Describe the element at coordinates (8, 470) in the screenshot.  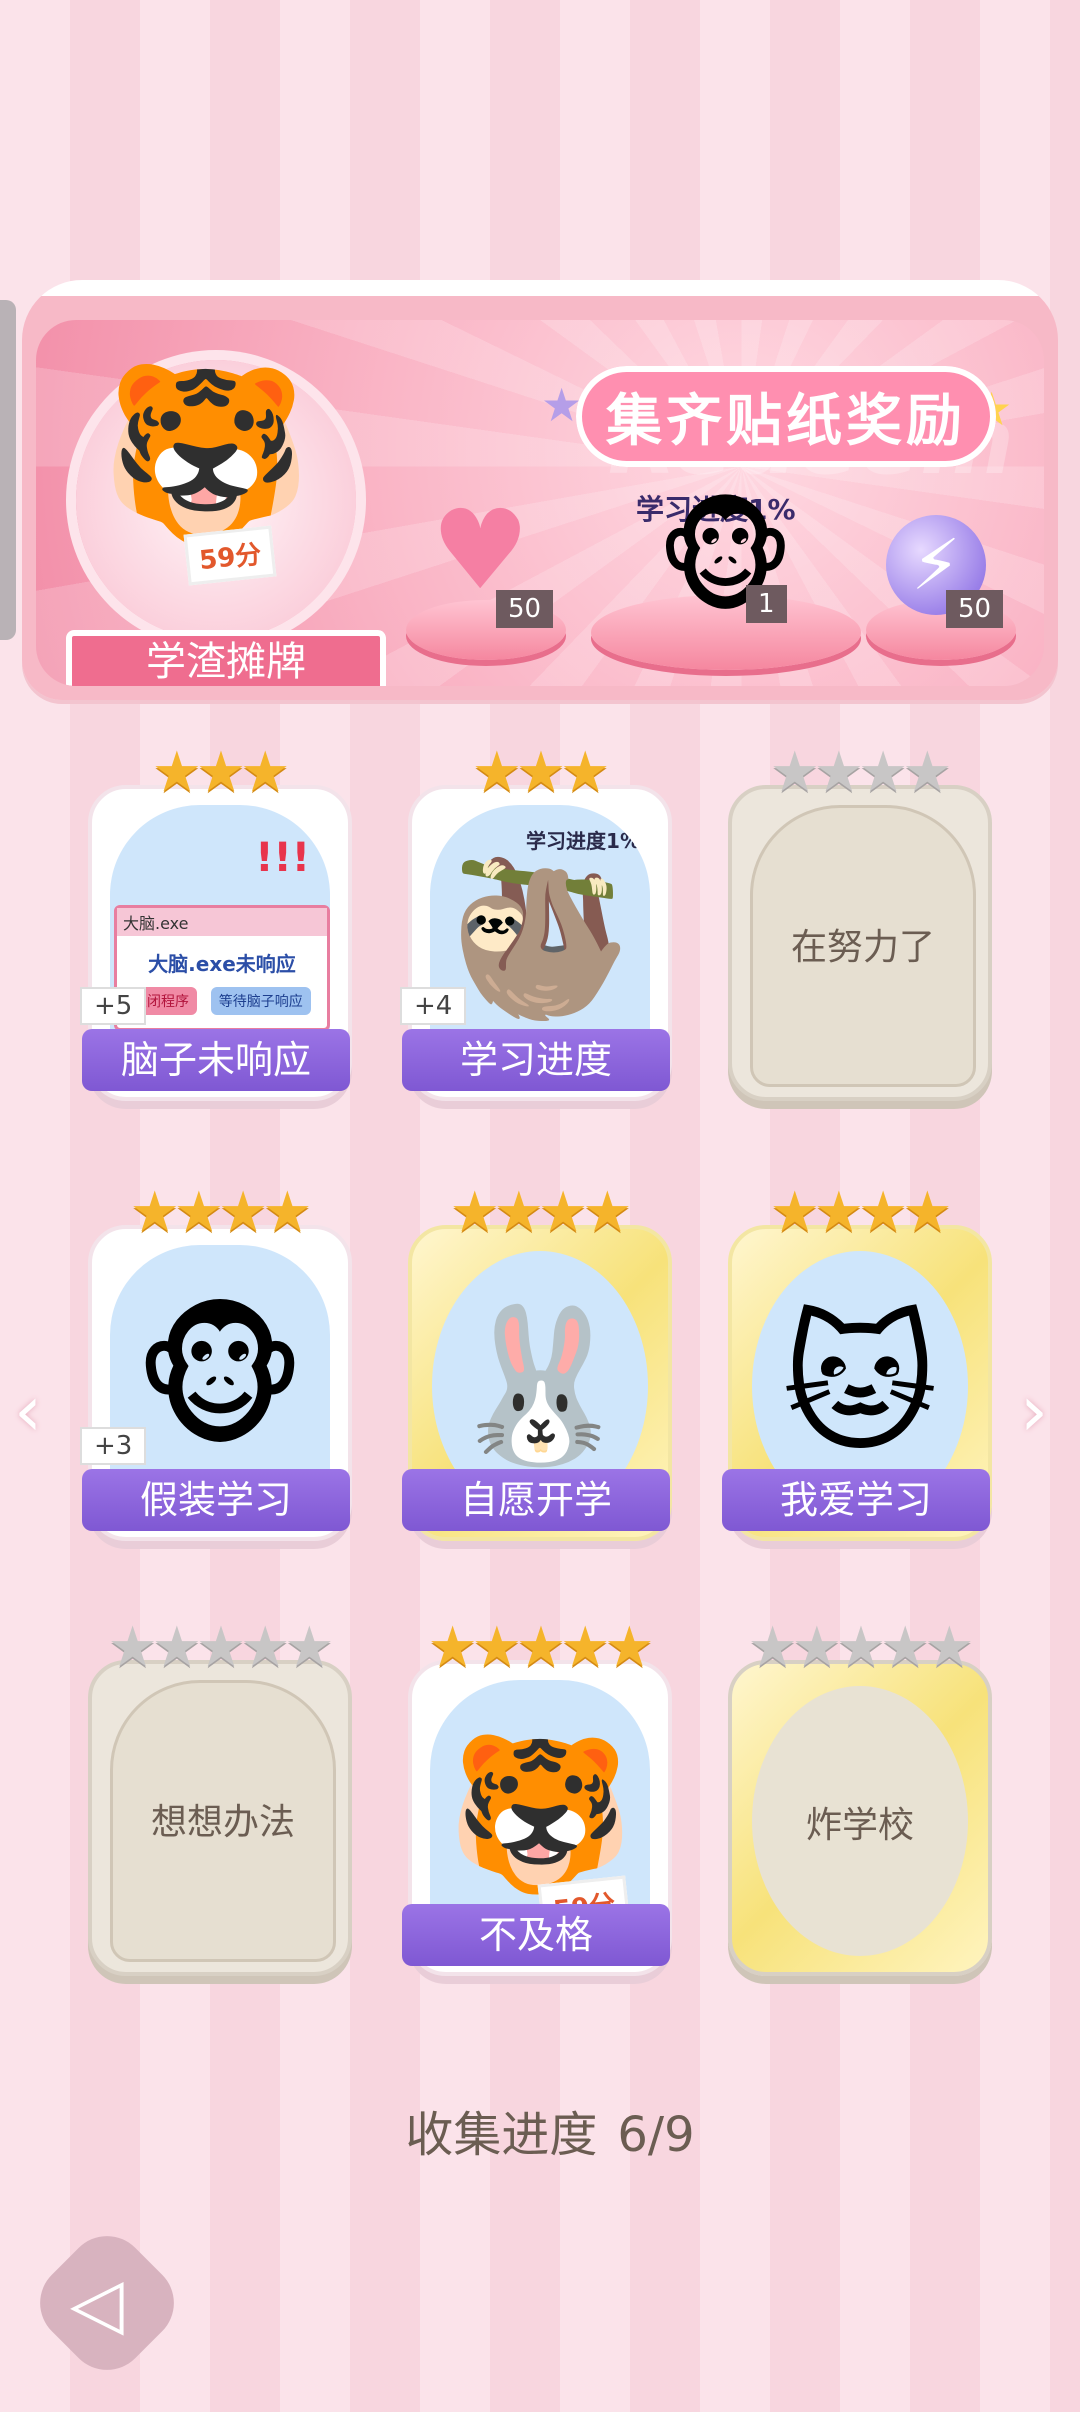
I see `side-drawer-handle` at that location.